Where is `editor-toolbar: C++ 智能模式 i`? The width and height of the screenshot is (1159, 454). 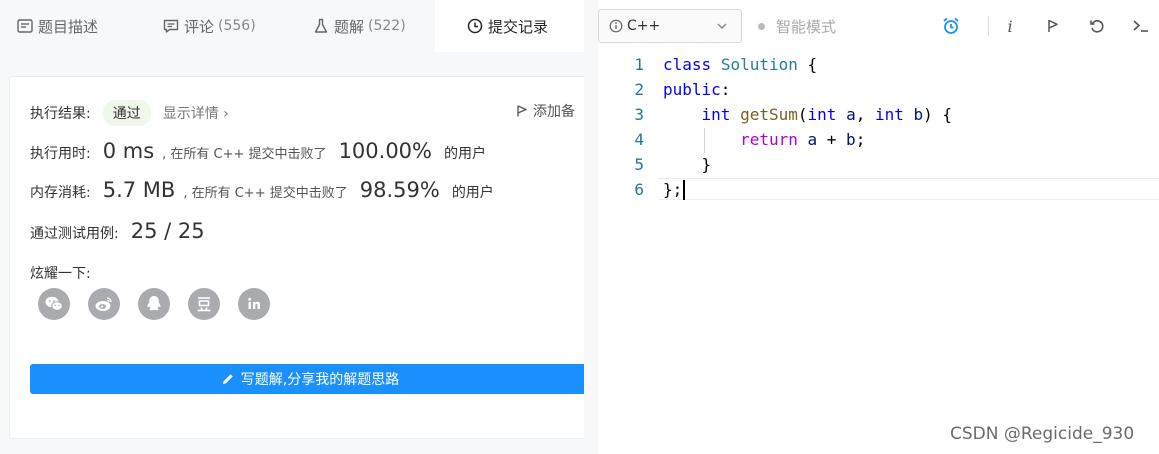 editor-toolbar: C++ 智能模式 i is located at coordinates (878, 26).